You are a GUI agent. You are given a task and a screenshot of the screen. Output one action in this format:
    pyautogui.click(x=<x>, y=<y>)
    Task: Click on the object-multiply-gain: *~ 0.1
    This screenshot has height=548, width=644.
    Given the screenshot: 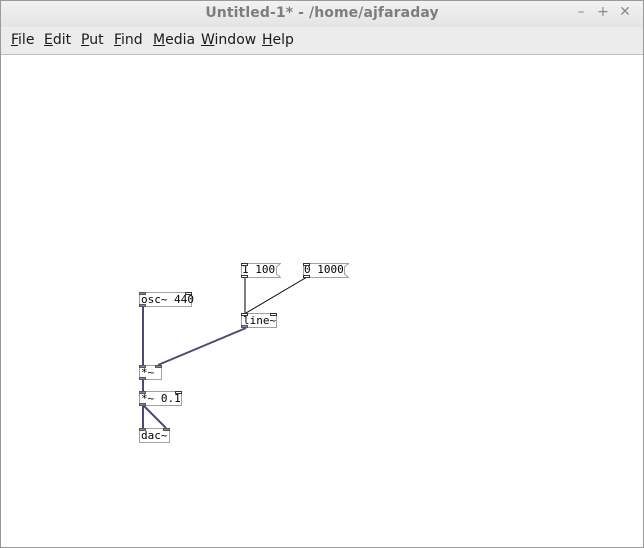 What is the action you would take?
    pyautogui.click(x=160, y=398)
    